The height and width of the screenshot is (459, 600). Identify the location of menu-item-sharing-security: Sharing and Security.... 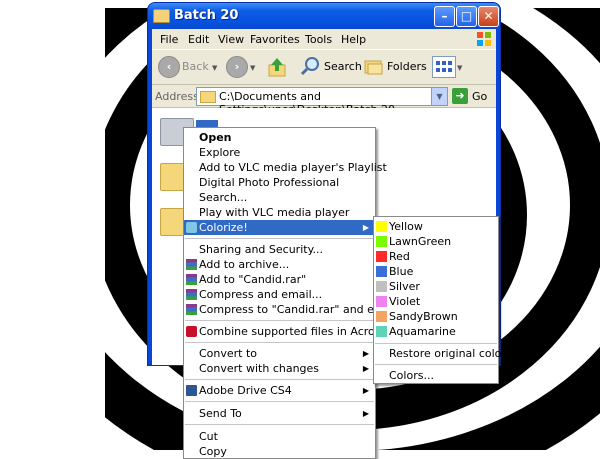
(279, 249).